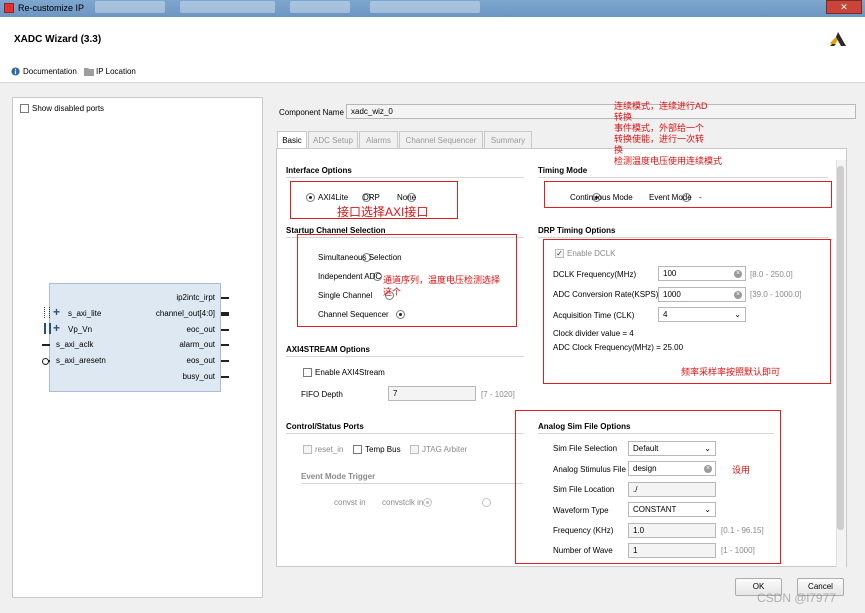 The height and width of the screenshot is (613, 865). Describe the element at coordinates (329, 449) in the screenshot. I see `reset-in-label: reset_in` at that location.